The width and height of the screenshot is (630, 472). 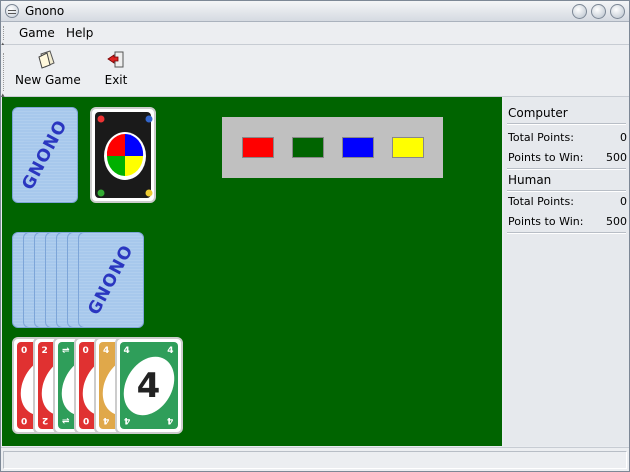 I want to click on menubar-grip-icon, so click(x=4, y=37).